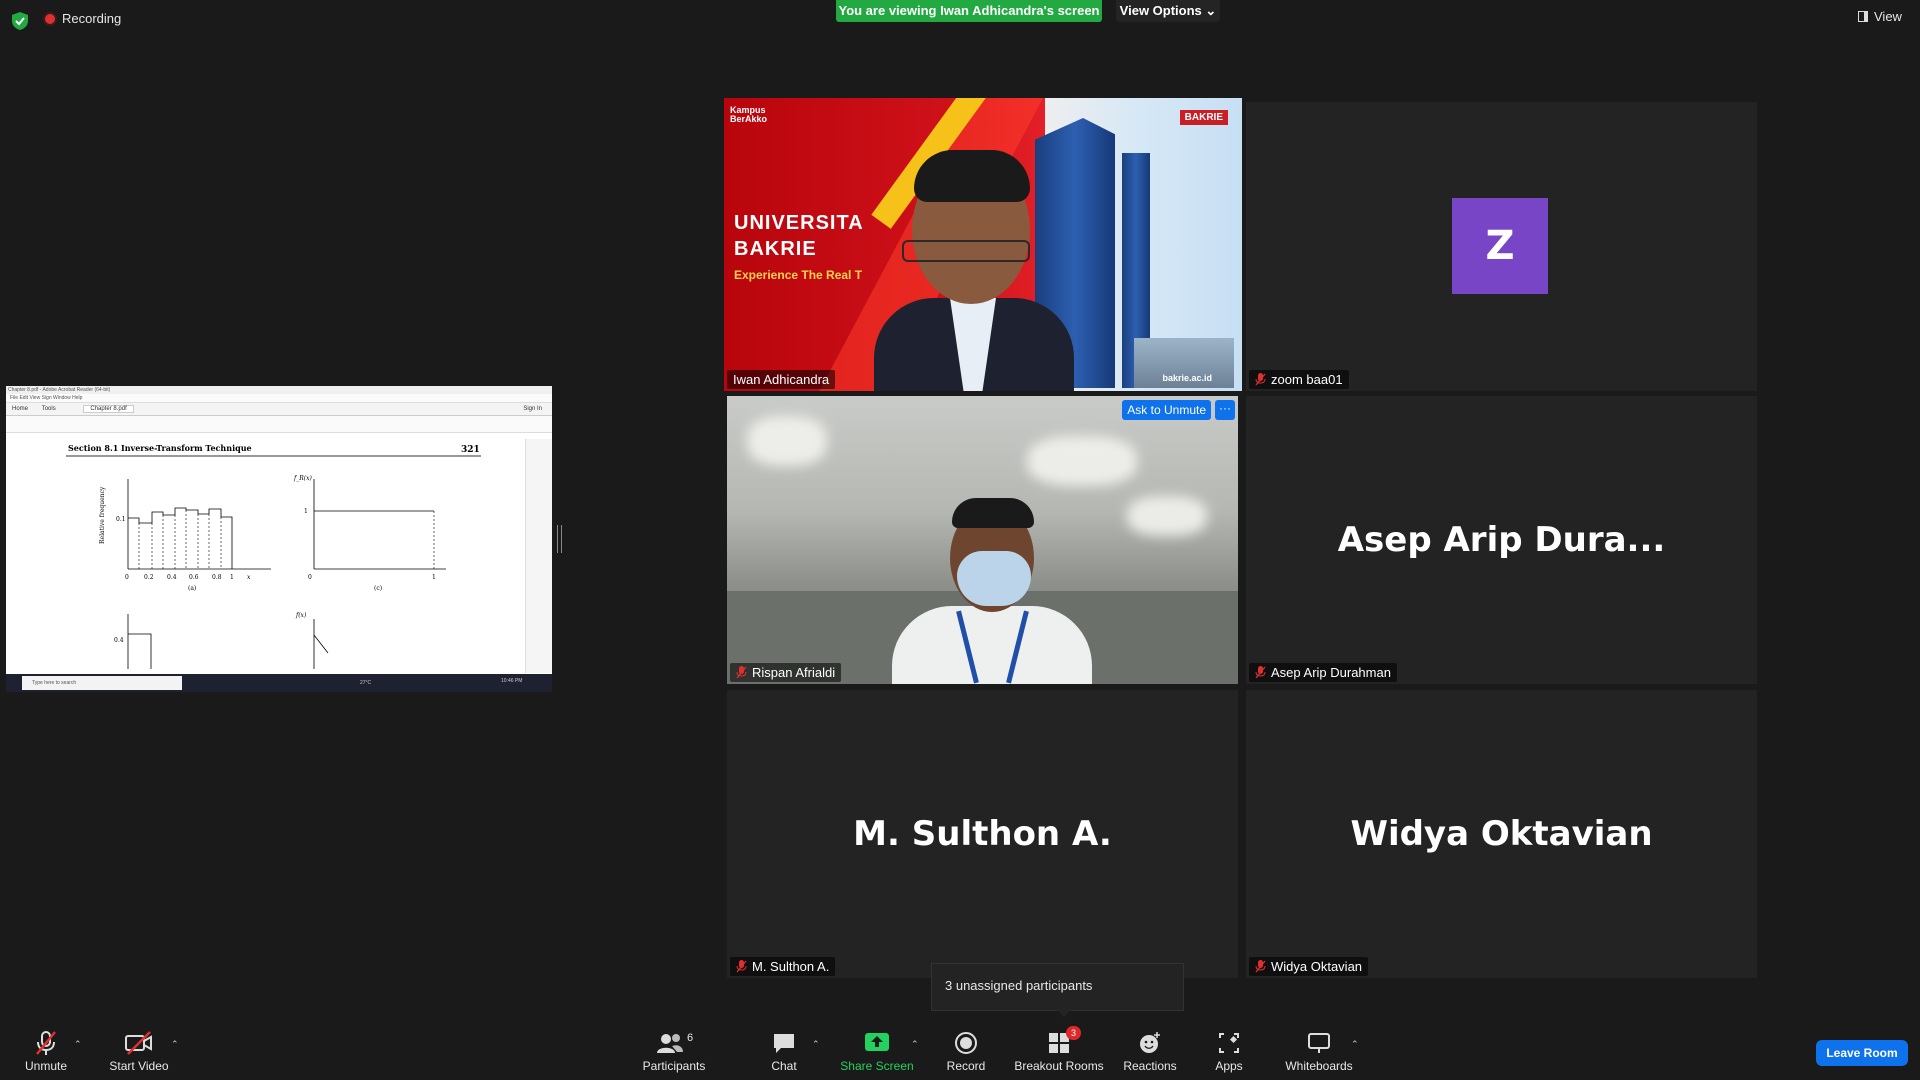 Image resolution: width=1920 pixels, height=1080 pixels. I want to click on more-options-button: ···, so click(1225, 410).